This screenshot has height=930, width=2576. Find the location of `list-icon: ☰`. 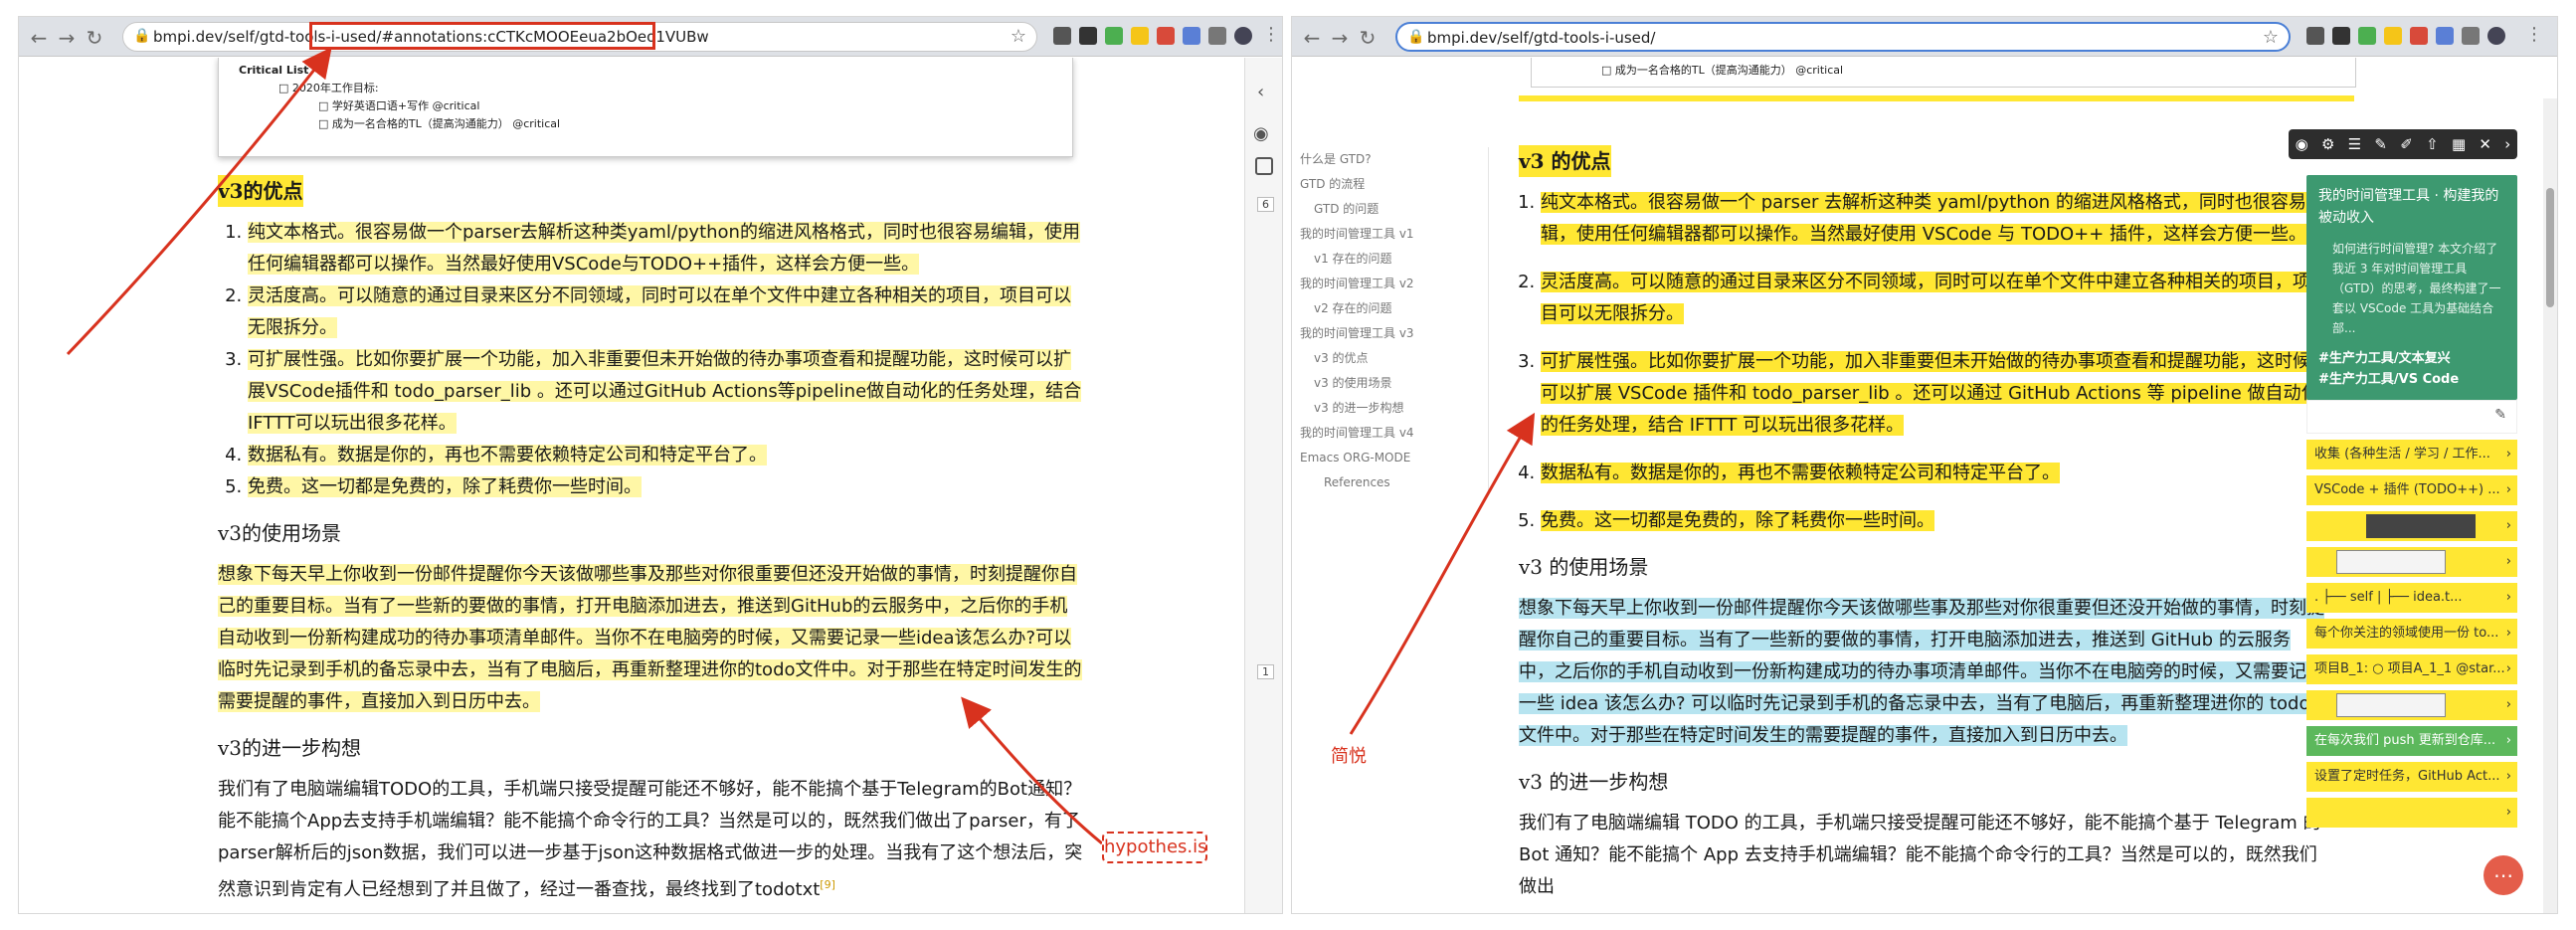

list-icon: ☰ is located at coordinates (2354, 144).